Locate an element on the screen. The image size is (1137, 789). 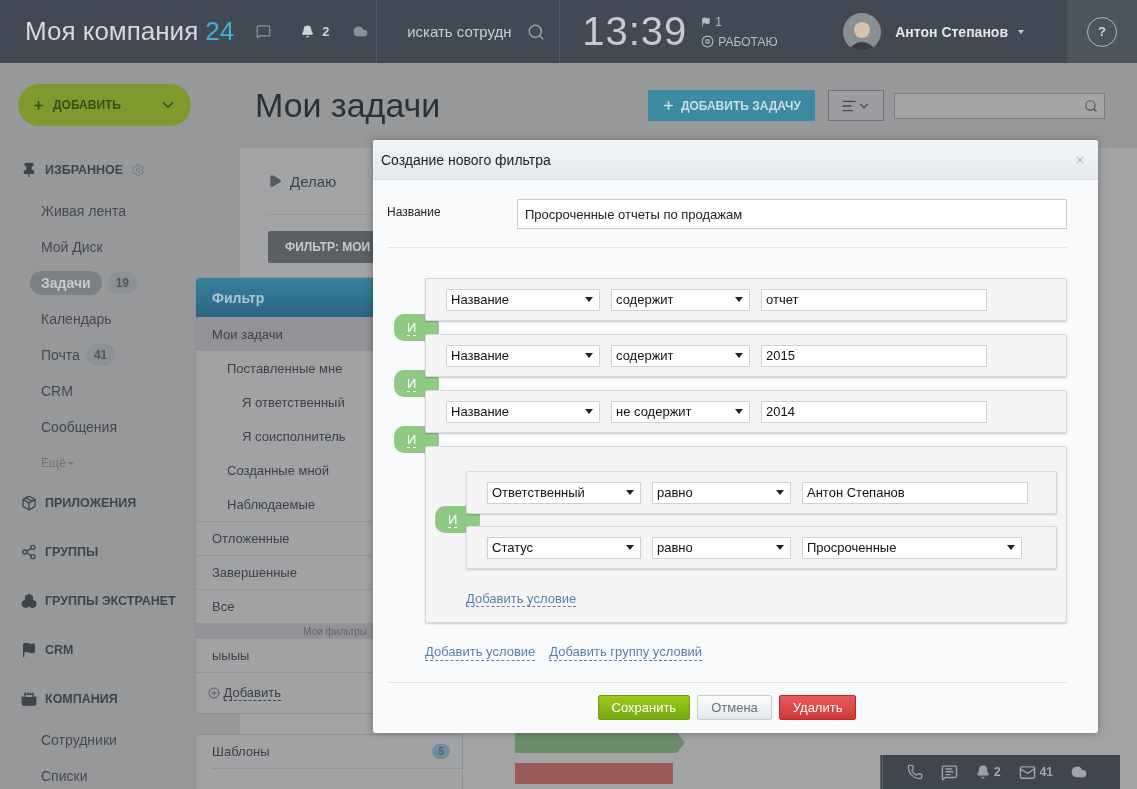
sidebar-item: CRM is located at coordinates (57, 391).